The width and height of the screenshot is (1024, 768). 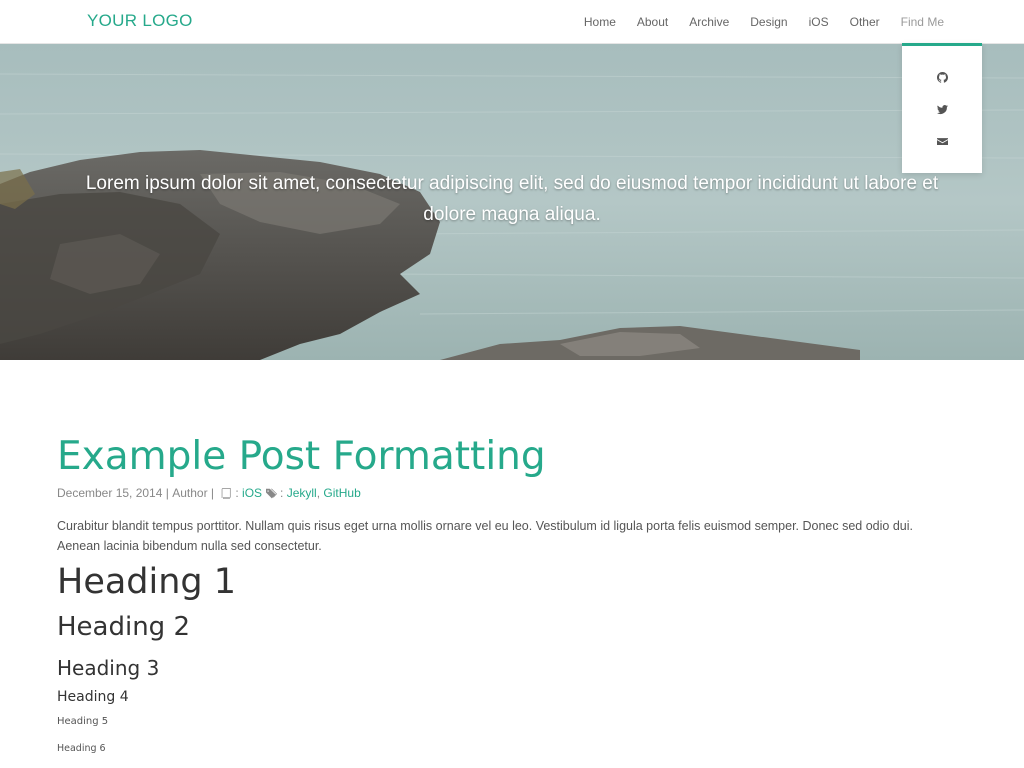 I want to click on nav-archive: Archive, so click(x=709, y=22).